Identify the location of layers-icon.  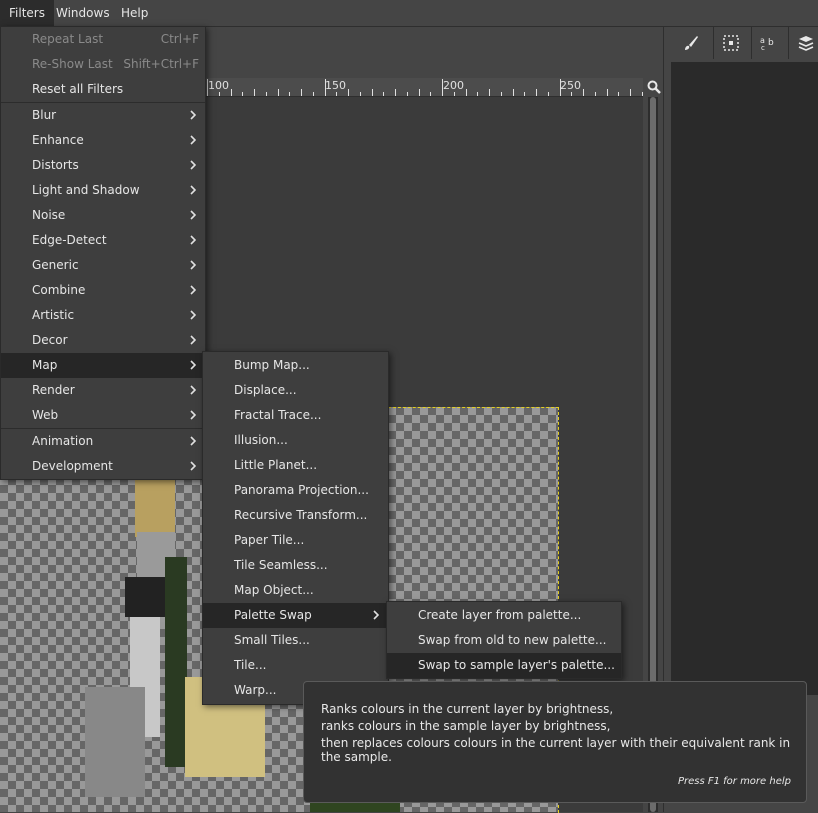
(803, 43).